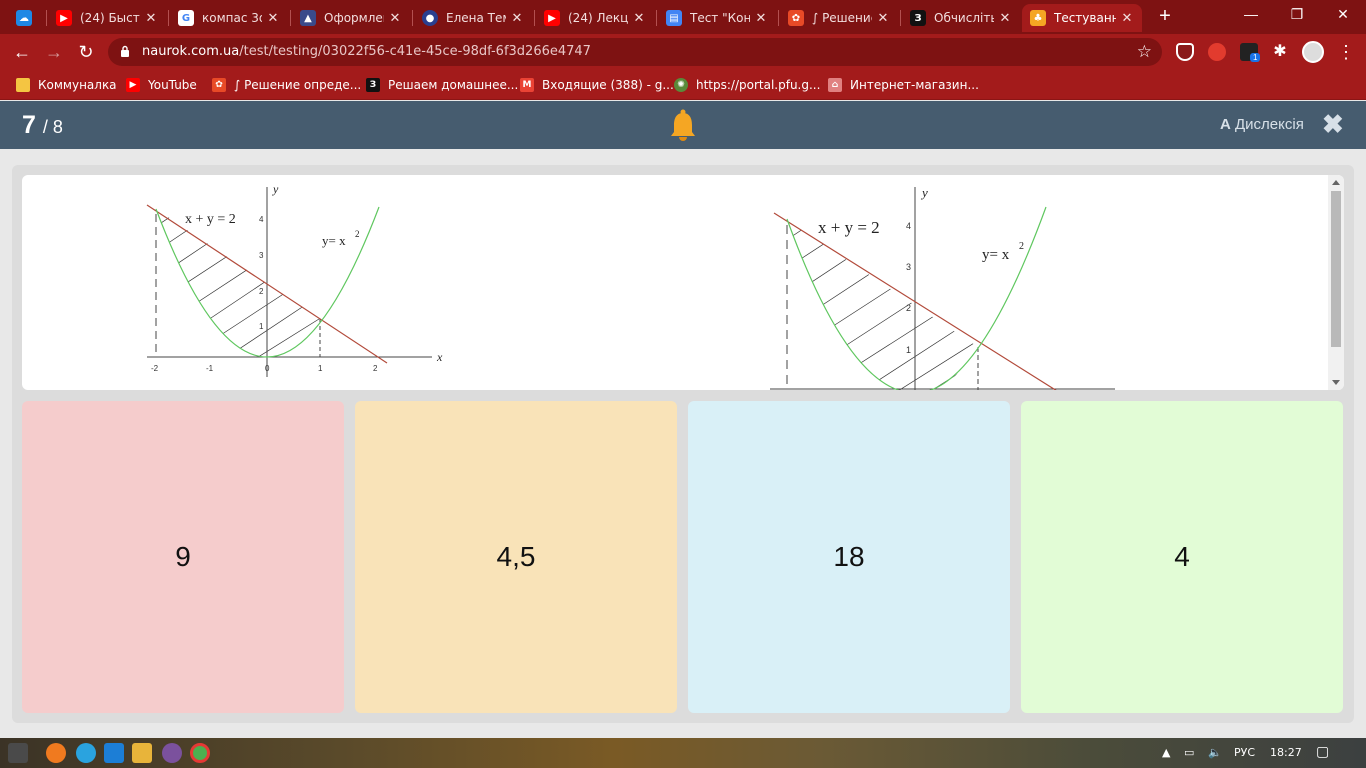 This screenshot has width=1366, height=768. Describe the element at coordinates (114, 753) in the screenshot. I see `teamviewer-icon` at that location.